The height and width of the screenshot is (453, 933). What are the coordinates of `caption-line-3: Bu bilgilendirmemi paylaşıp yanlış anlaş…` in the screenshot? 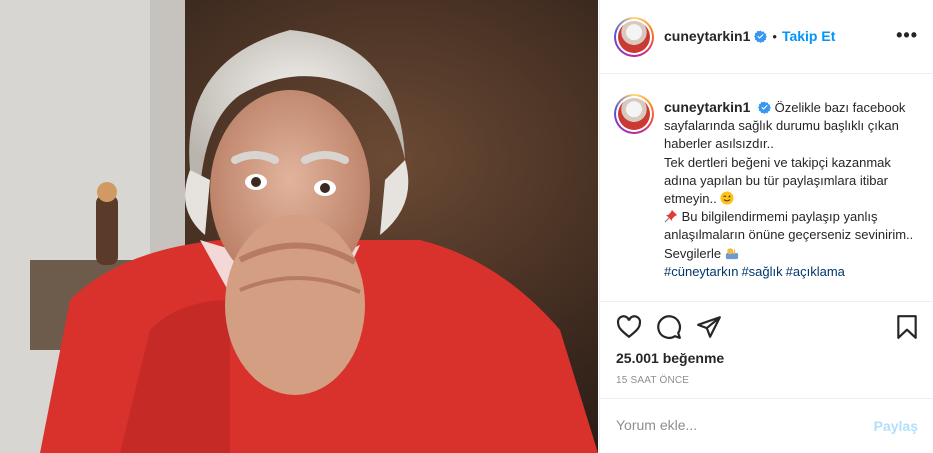 It's located at (789, 226).